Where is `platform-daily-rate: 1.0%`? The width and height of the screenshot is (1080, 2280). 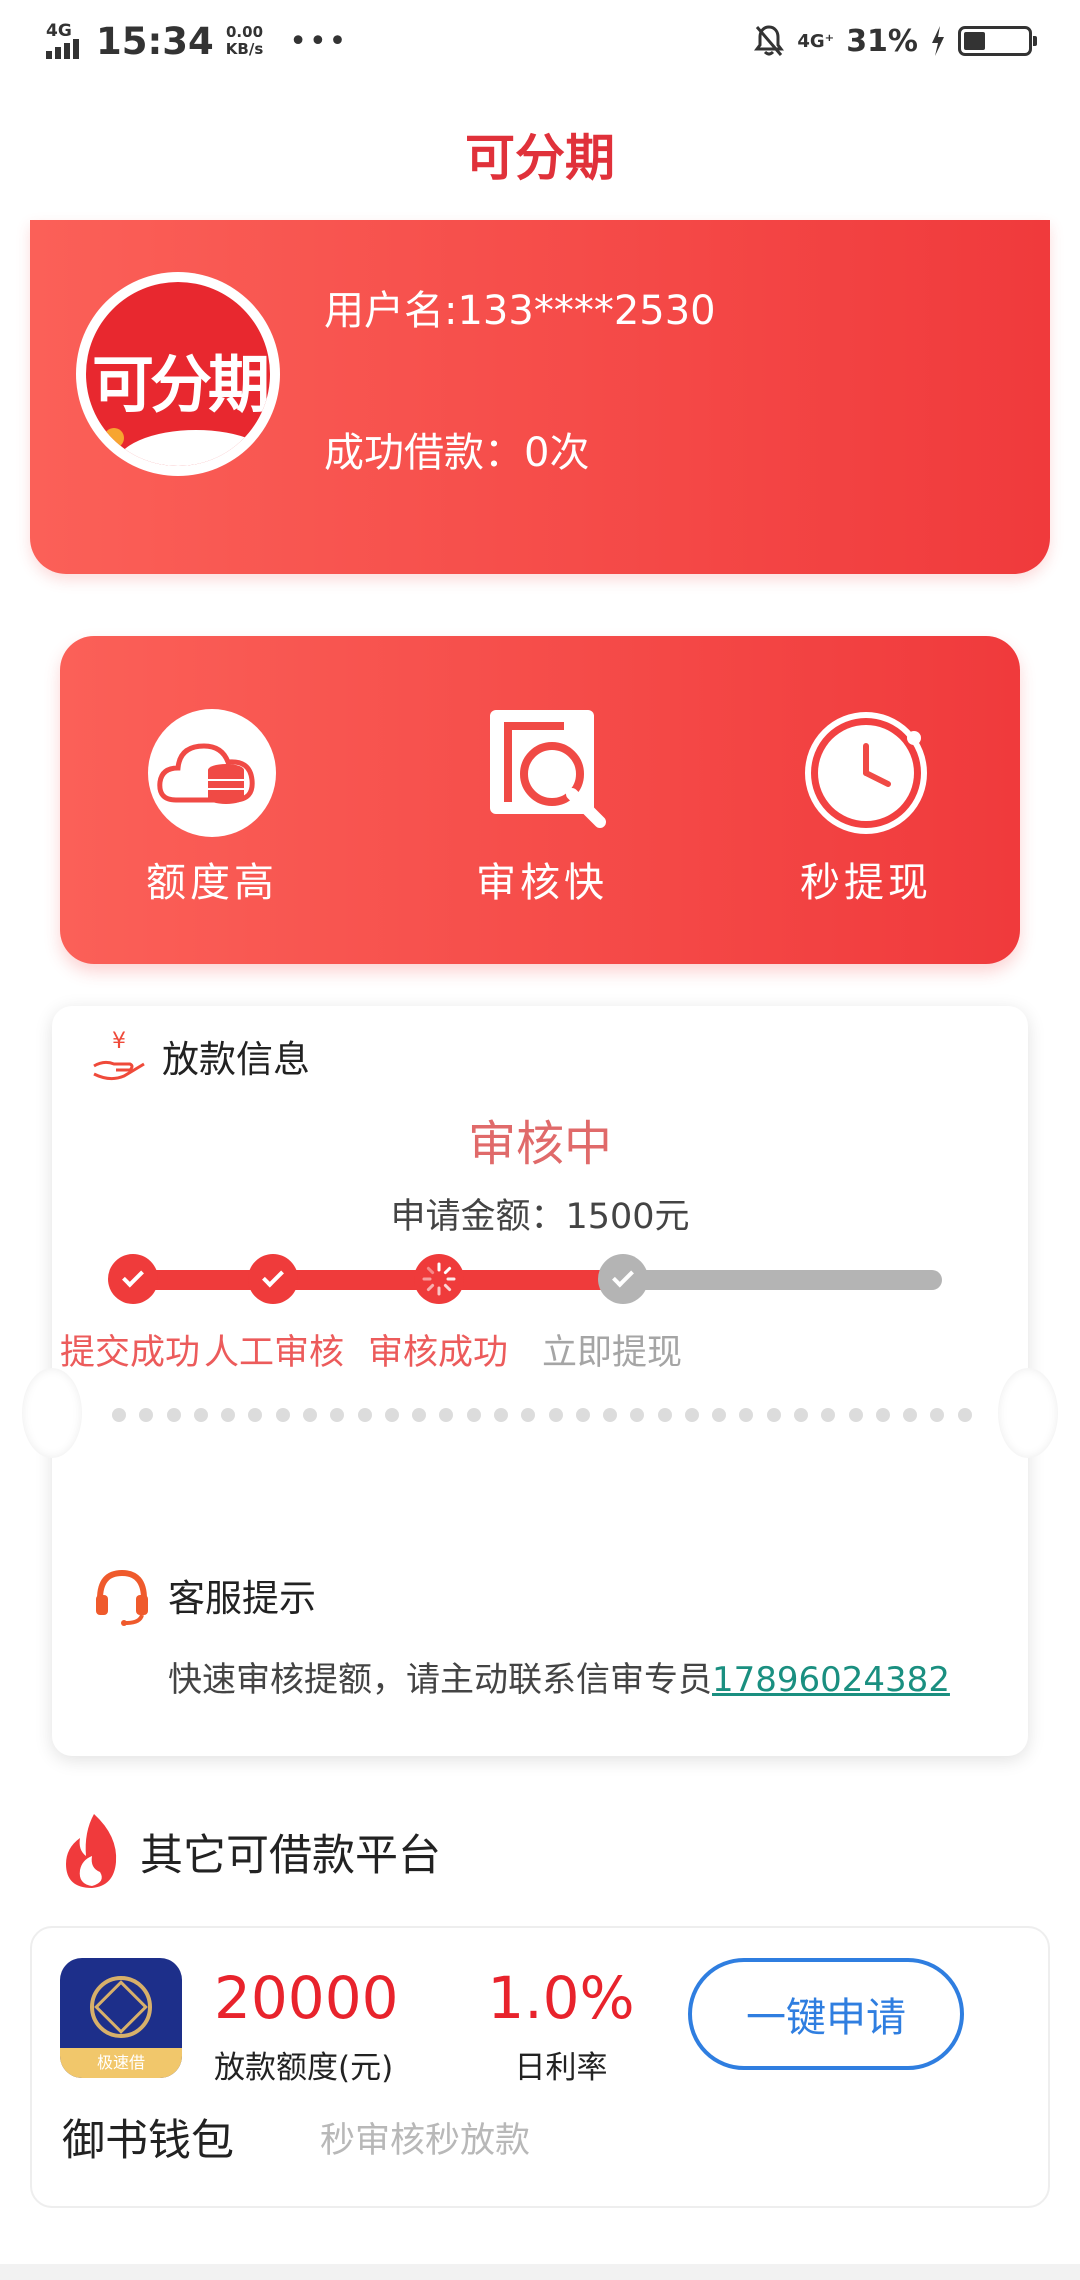 platform-daily-rate: 1.0% is located at coordinates (561, 1998).